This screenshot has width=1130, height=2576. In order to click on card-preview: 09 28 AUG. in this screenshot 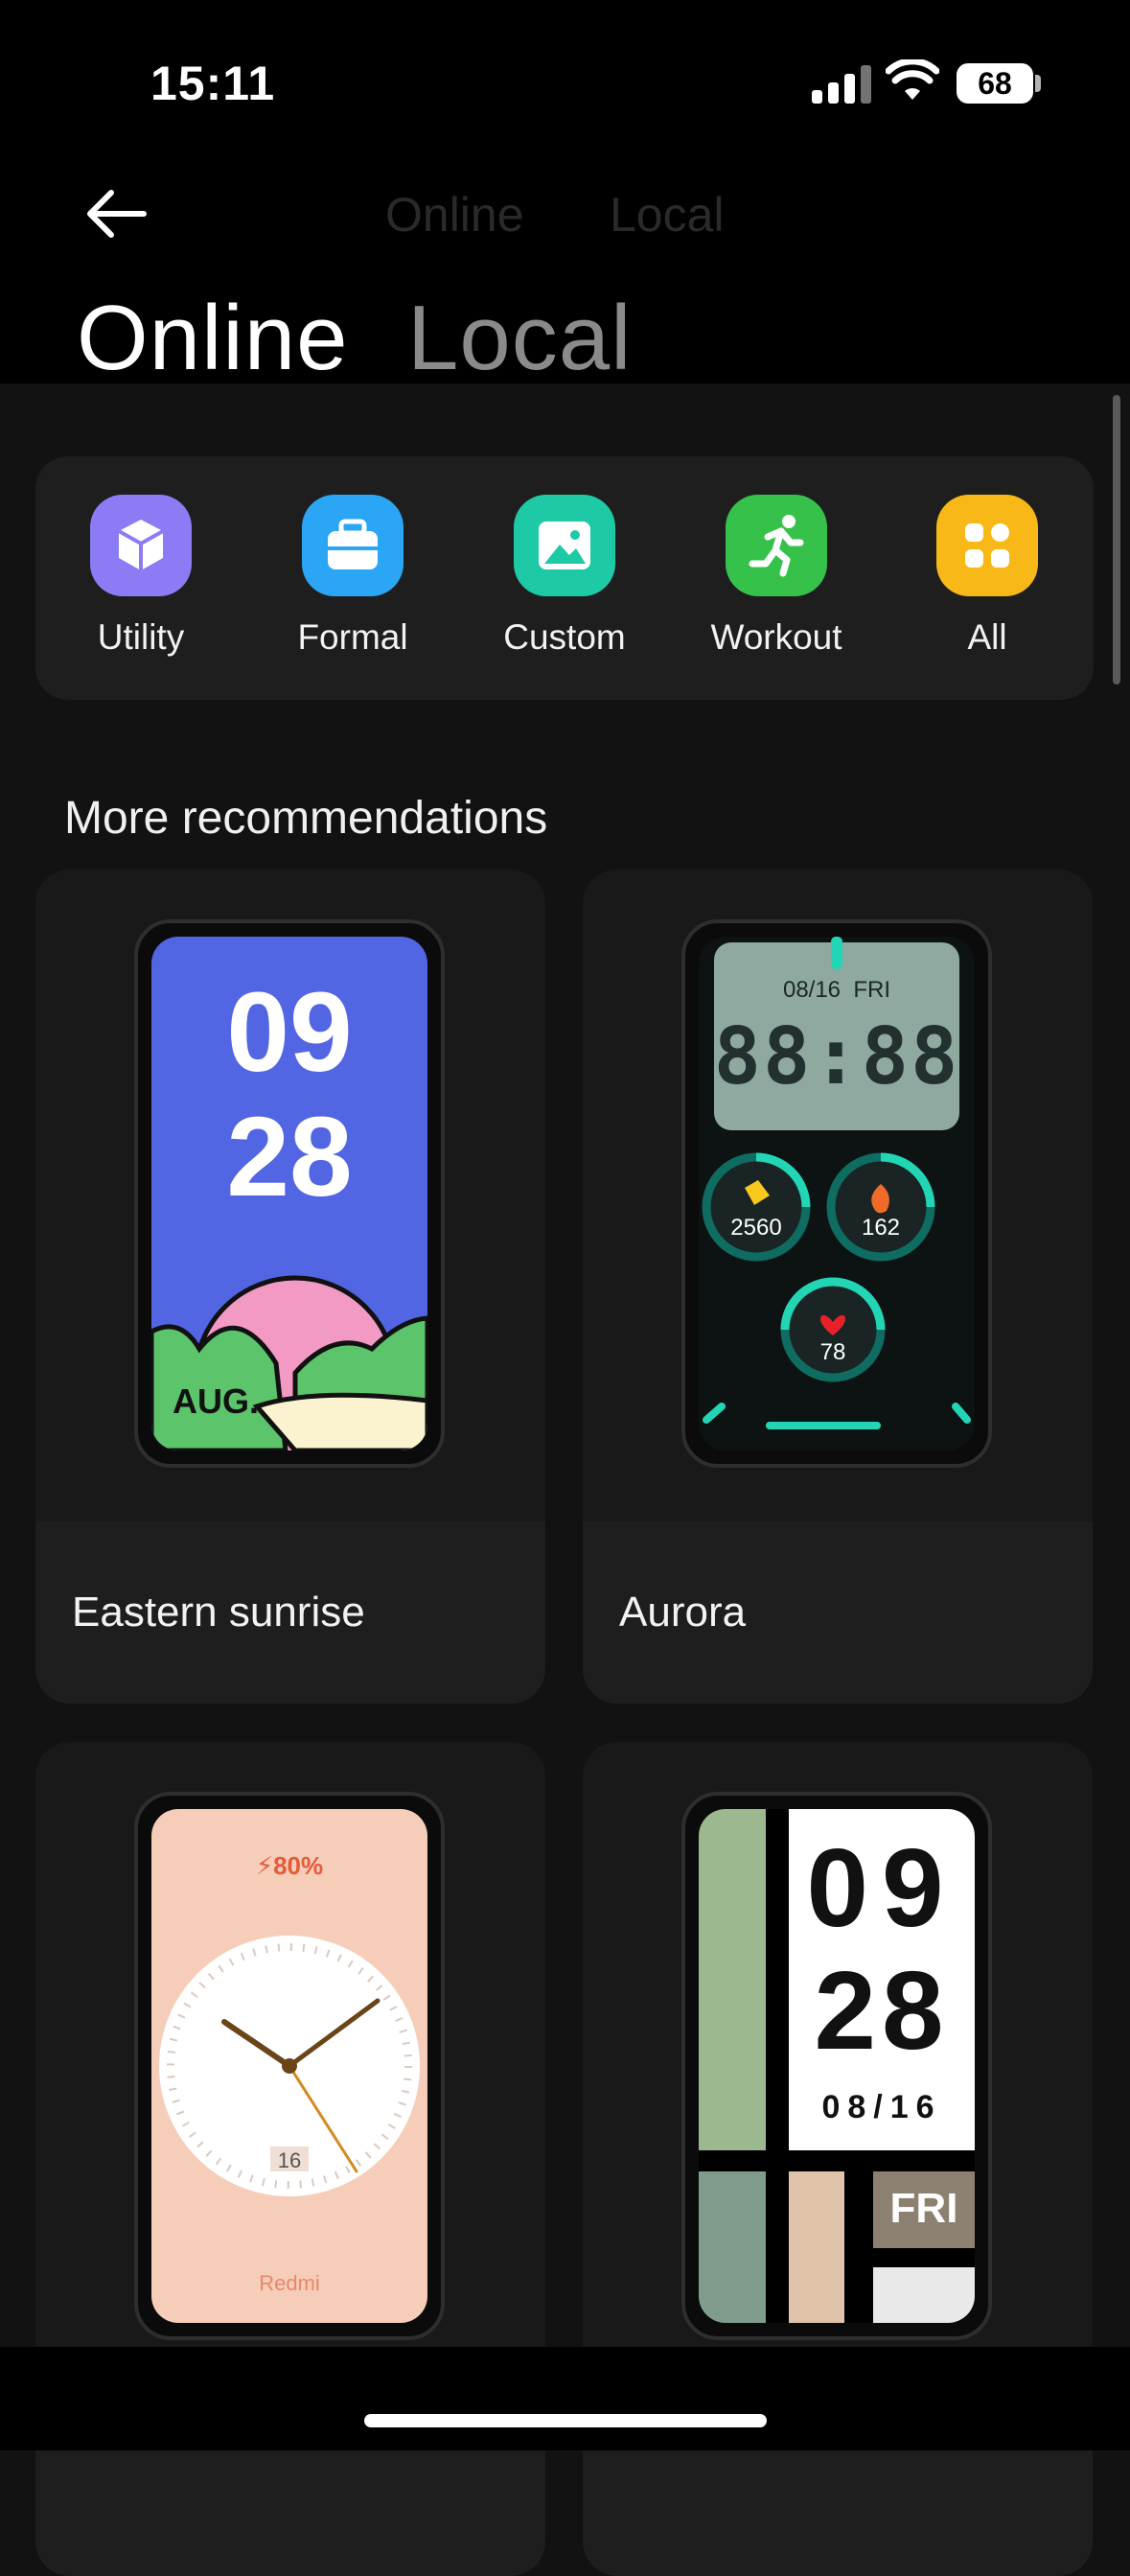, I will do `click(290, 1196)`.